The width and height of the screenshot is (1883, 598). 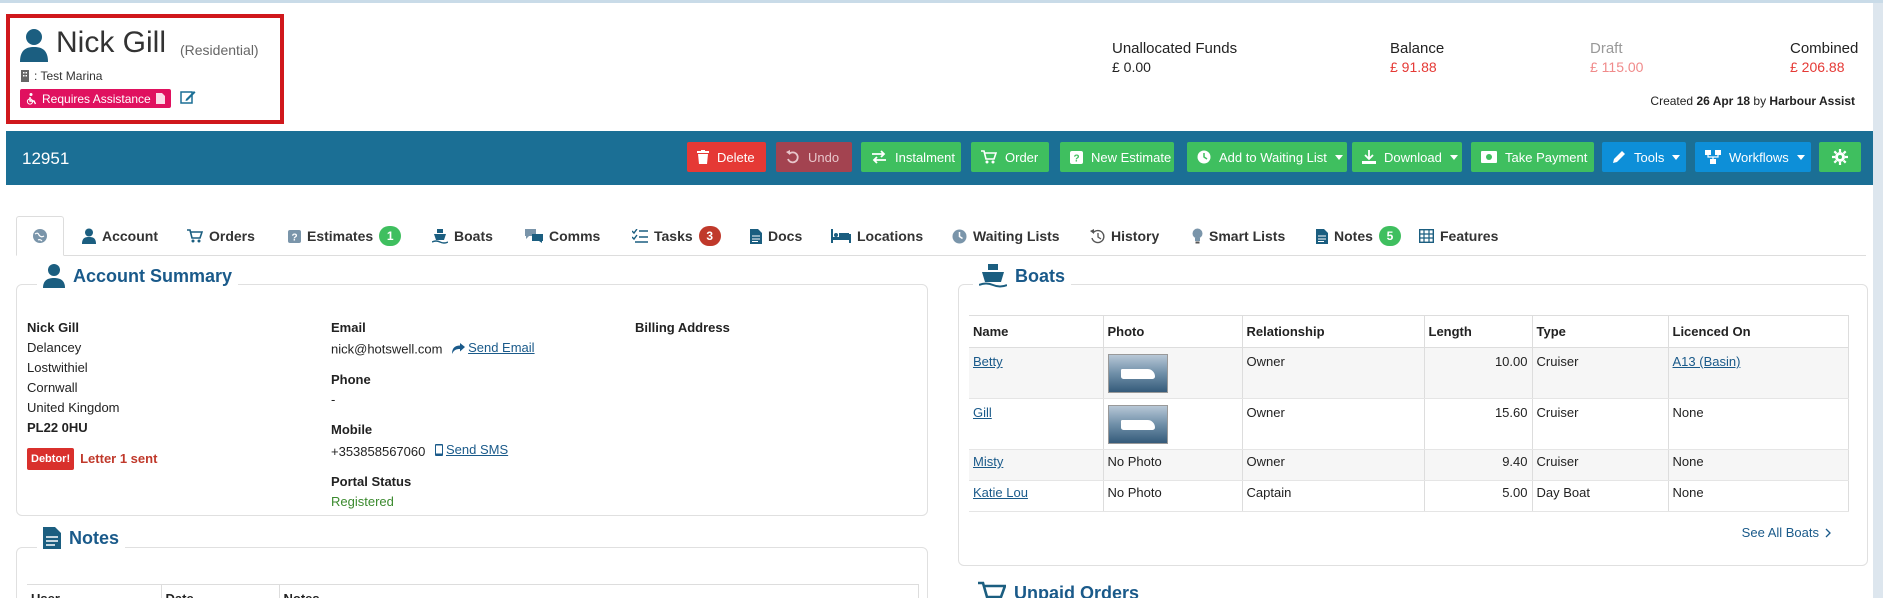 I want to click on debtor-text: Letter 1 sent, so click(x=119, y=458).